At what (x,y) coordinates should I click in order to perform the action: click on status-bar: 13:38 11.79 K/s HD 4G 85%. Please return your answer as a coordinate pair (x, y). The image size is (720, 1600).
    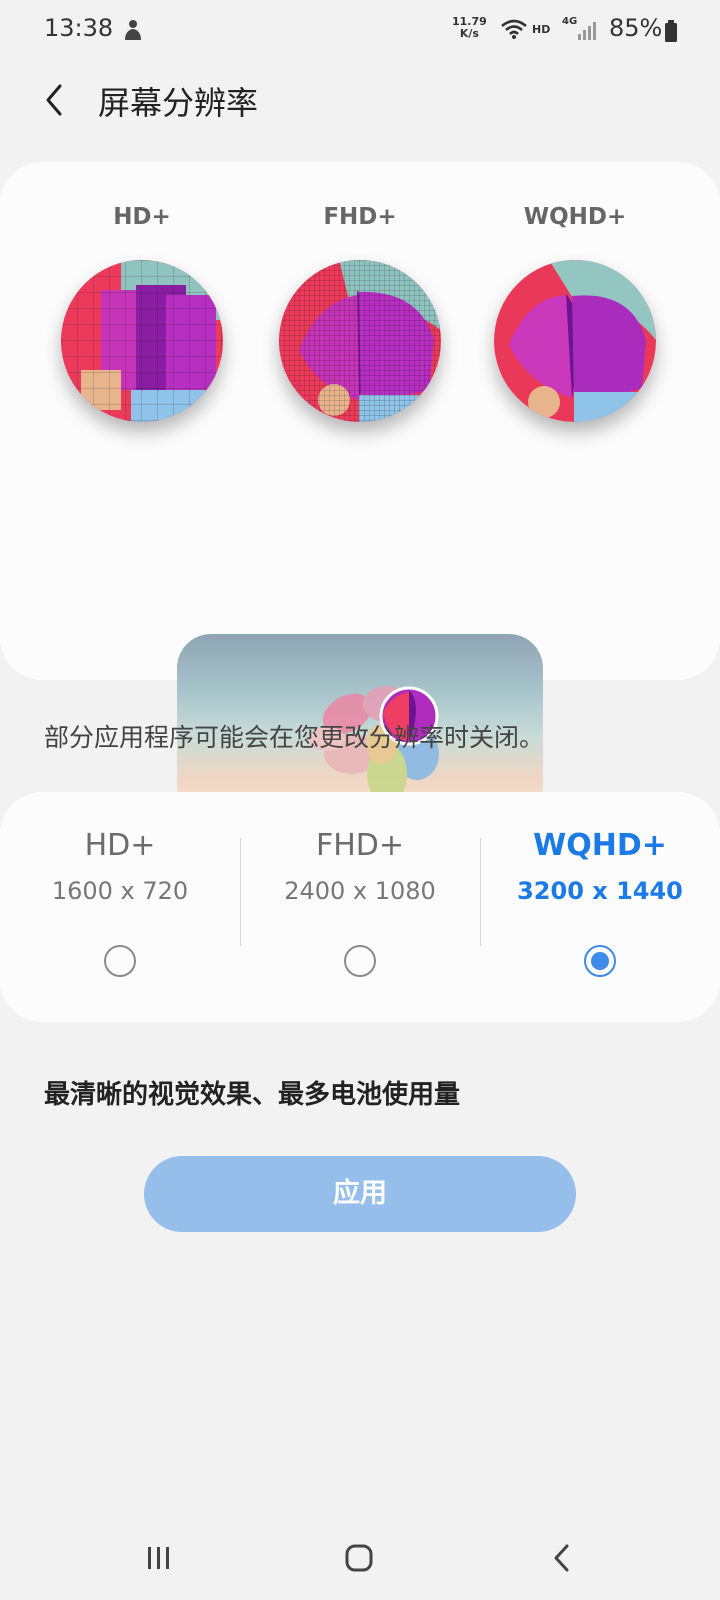
    Looking at the image, I should click on (360, 31).